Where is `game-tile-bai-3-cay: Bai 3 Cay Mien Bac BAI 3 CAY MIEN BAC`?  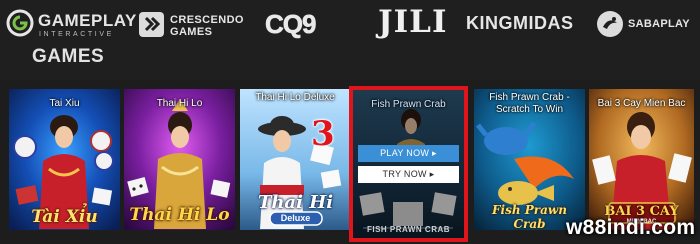 game-tile-bai-3-cay: Bai 3 Cay Mien Bac BAI 3 CAY MIEN BAC is located at coordinates (641, 159).